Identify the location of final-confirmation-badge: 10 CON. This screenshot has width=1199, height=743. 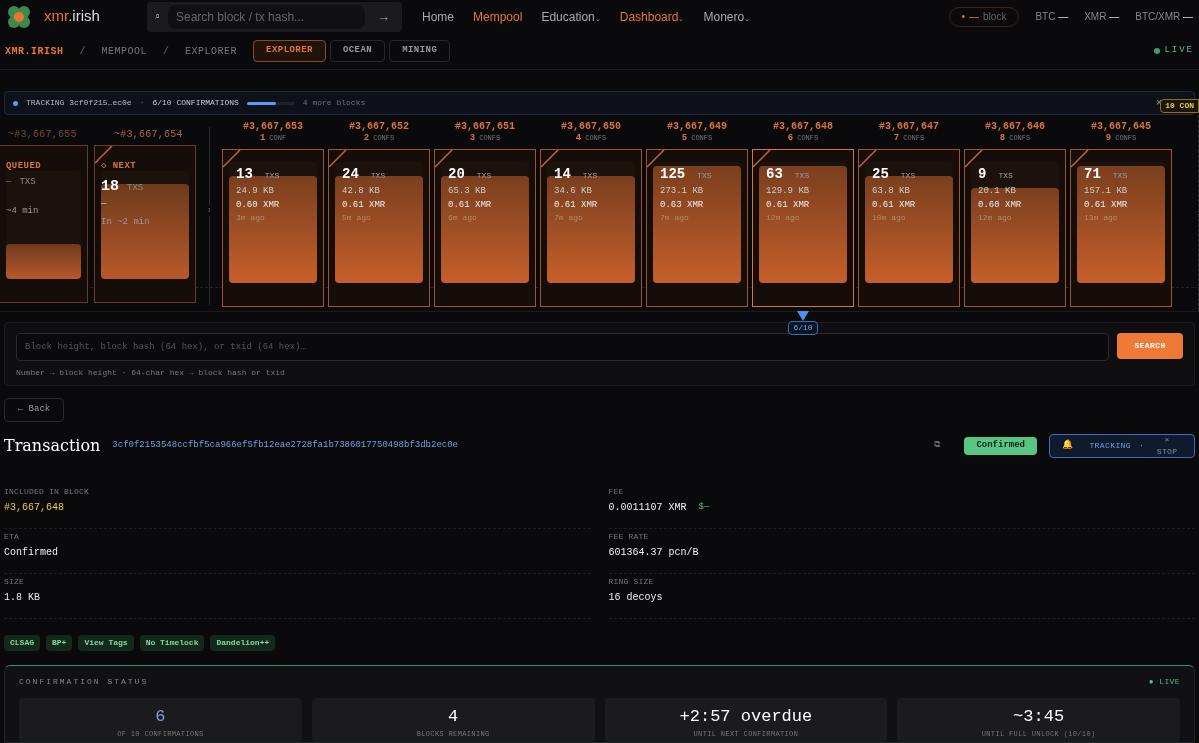
(1179, 106).